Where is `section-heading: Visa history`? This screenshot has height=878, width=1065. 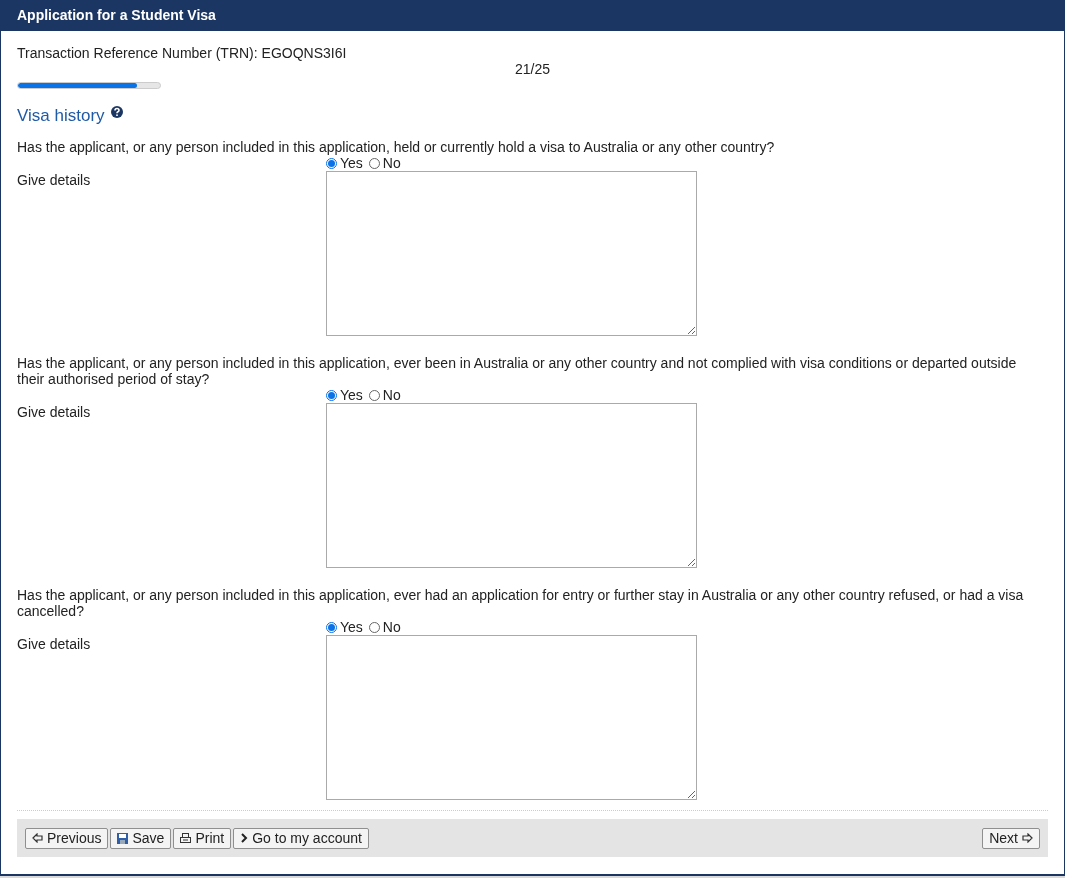 section-heading: Visa history is located at coordinates (61, 116).